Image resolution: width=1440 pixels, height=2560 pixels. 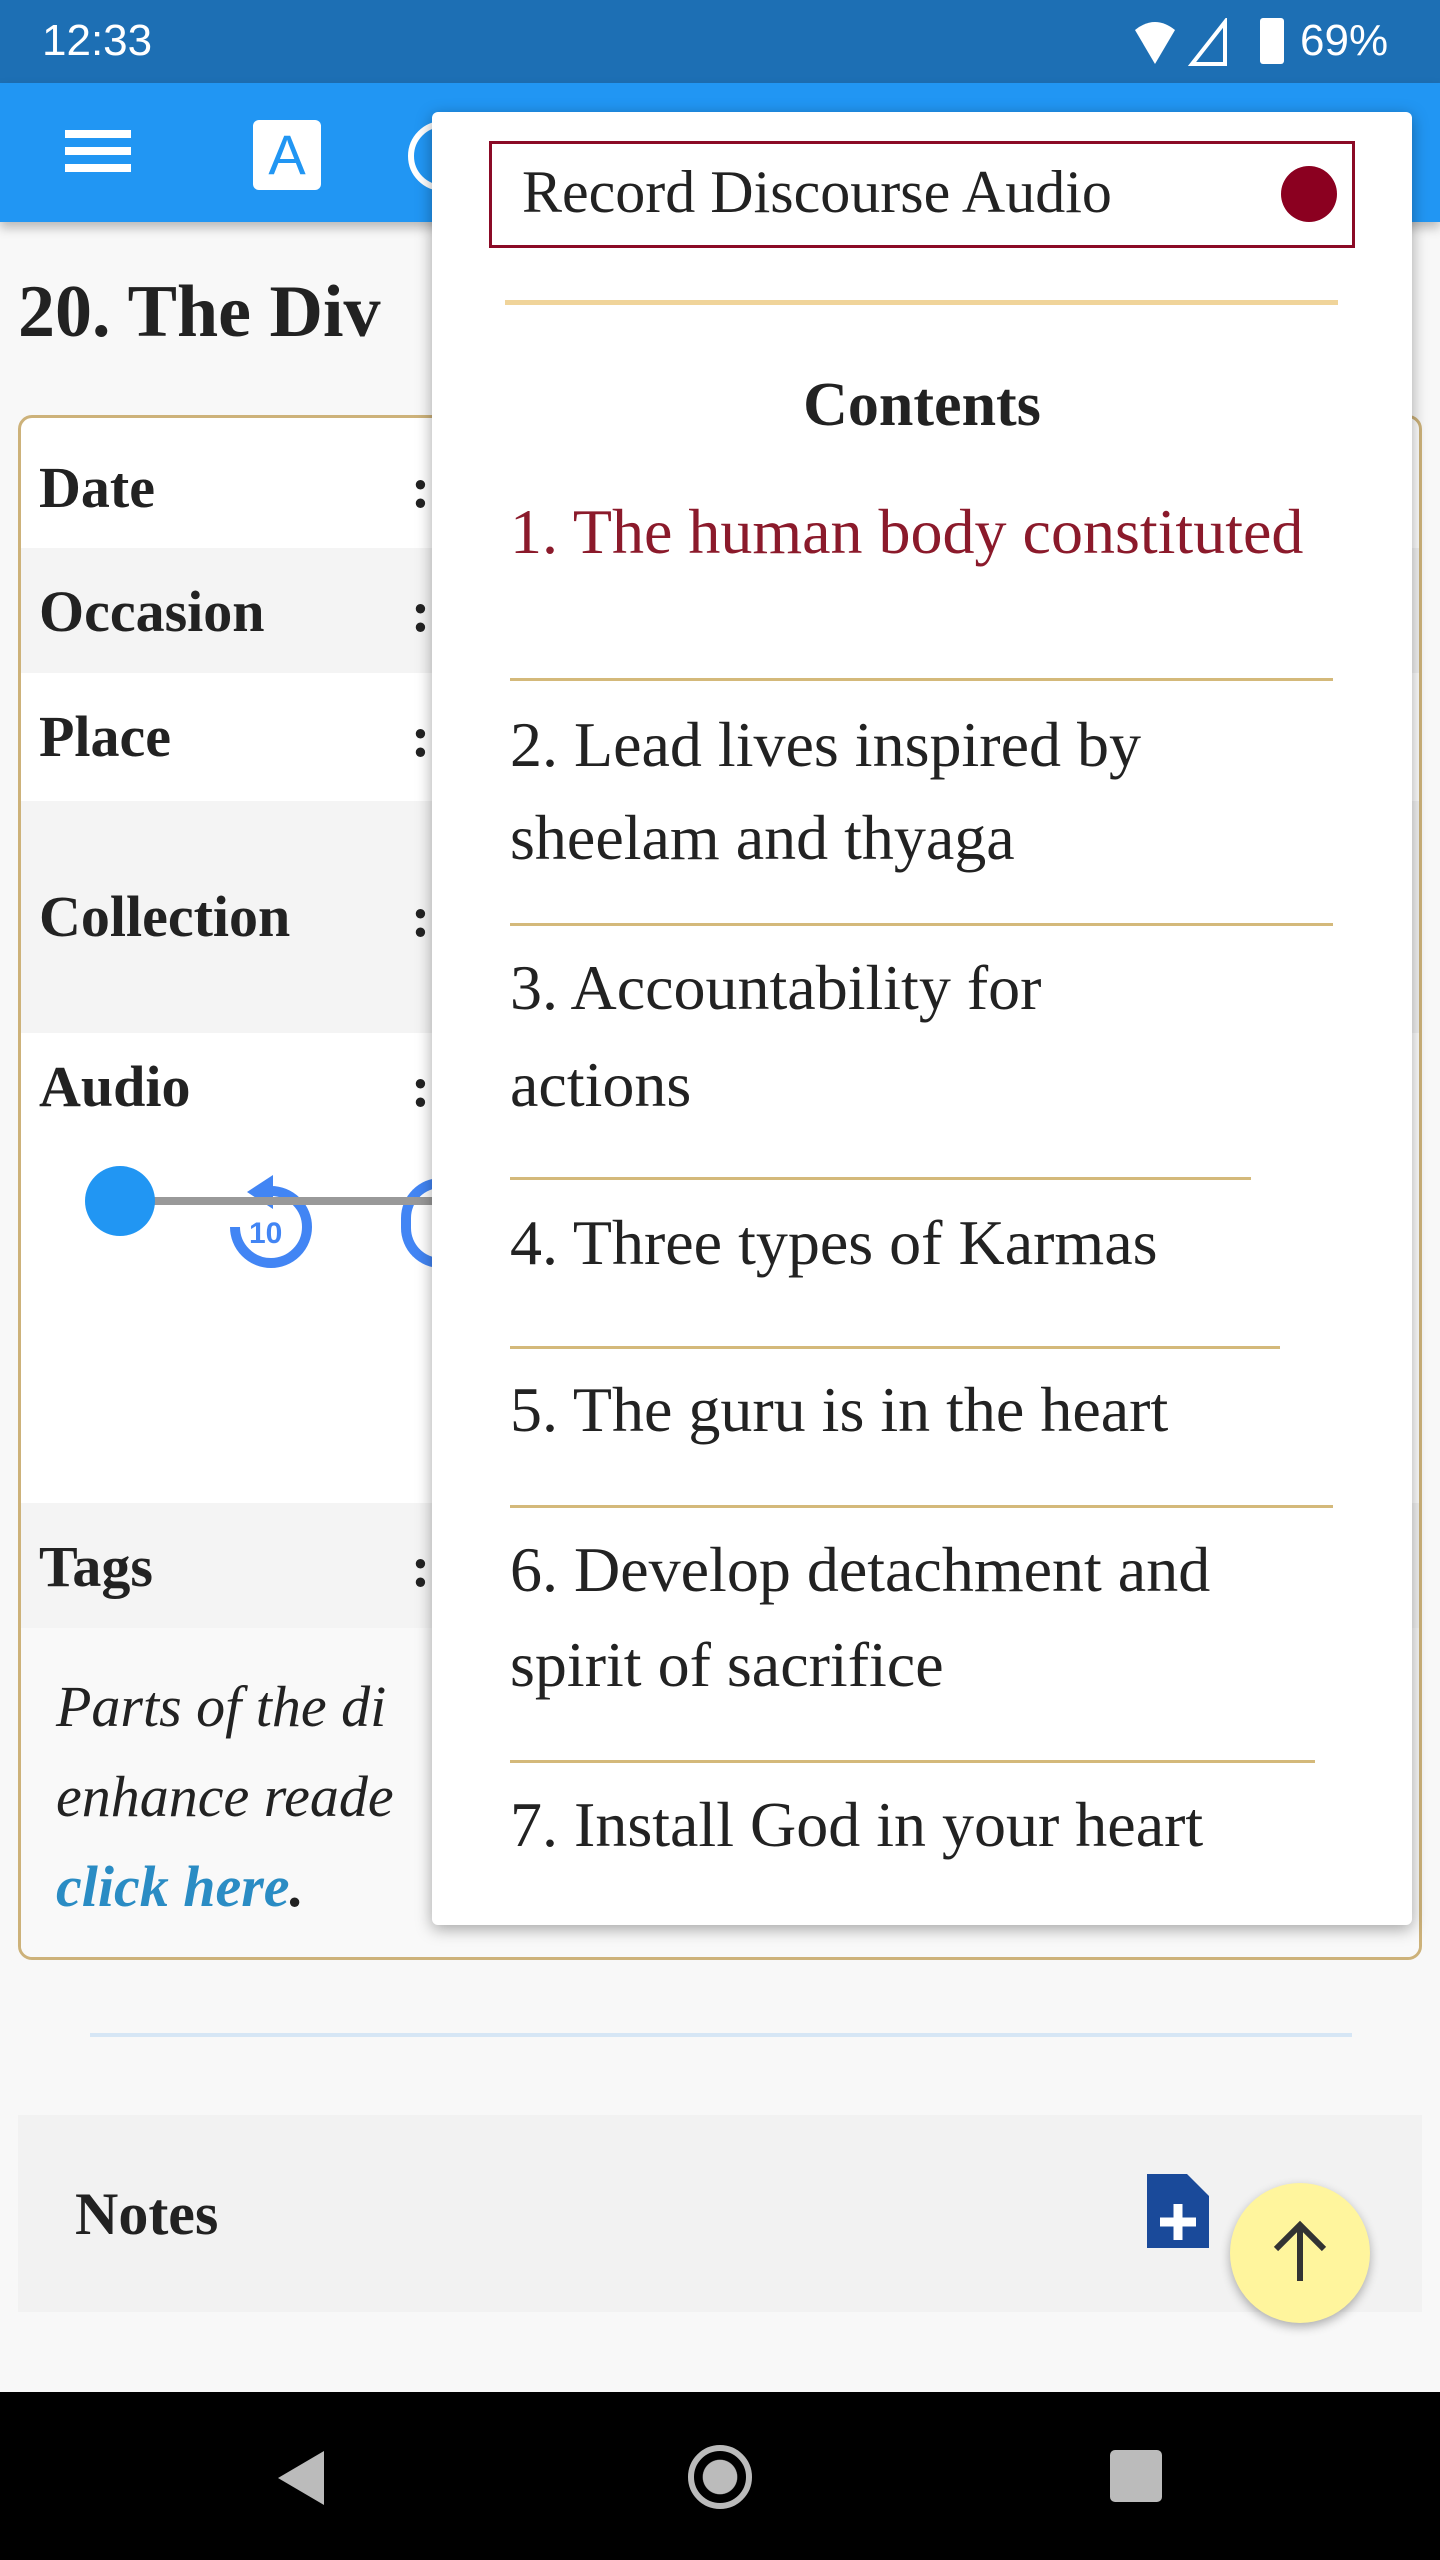 I want to click on navigation-bar, so click(x=720, y=2476).